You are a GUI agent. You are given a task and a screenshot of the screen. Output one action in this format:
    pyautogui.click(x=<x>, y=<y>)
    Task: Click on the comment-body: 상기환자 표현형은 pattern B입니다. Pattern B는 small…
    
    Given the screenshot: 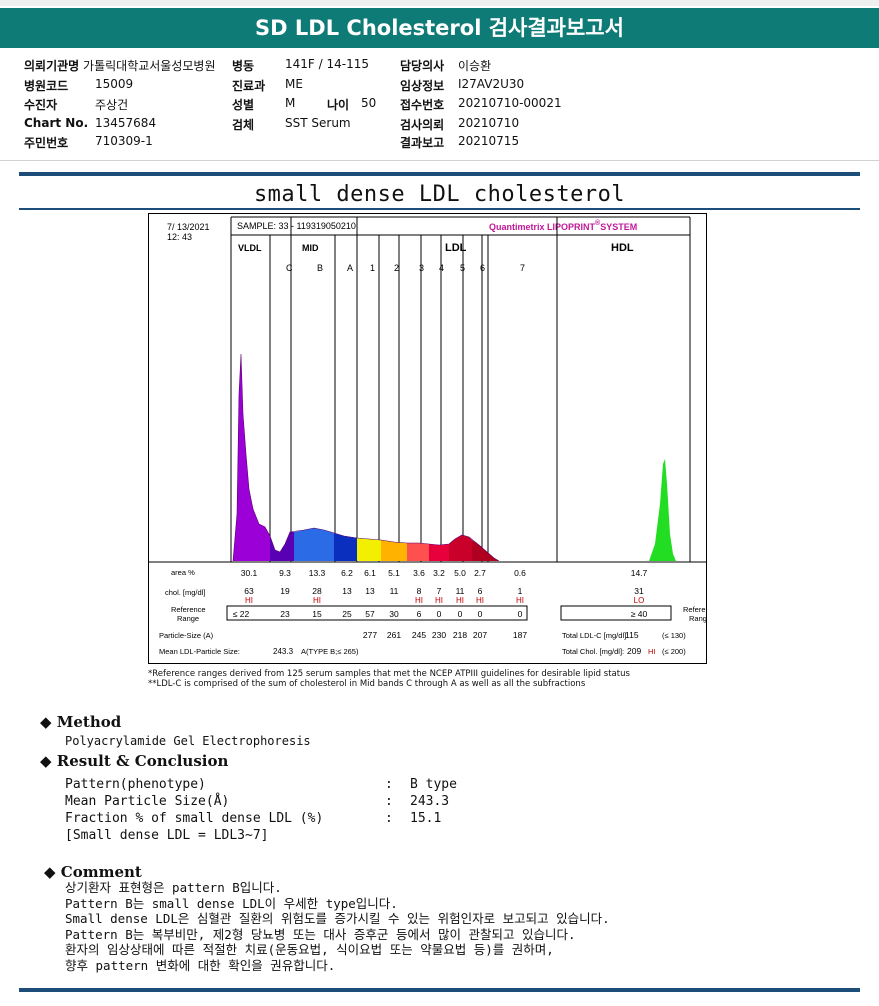 What is the action you would take?
    pyautogui.click(x=337, y=926)
    